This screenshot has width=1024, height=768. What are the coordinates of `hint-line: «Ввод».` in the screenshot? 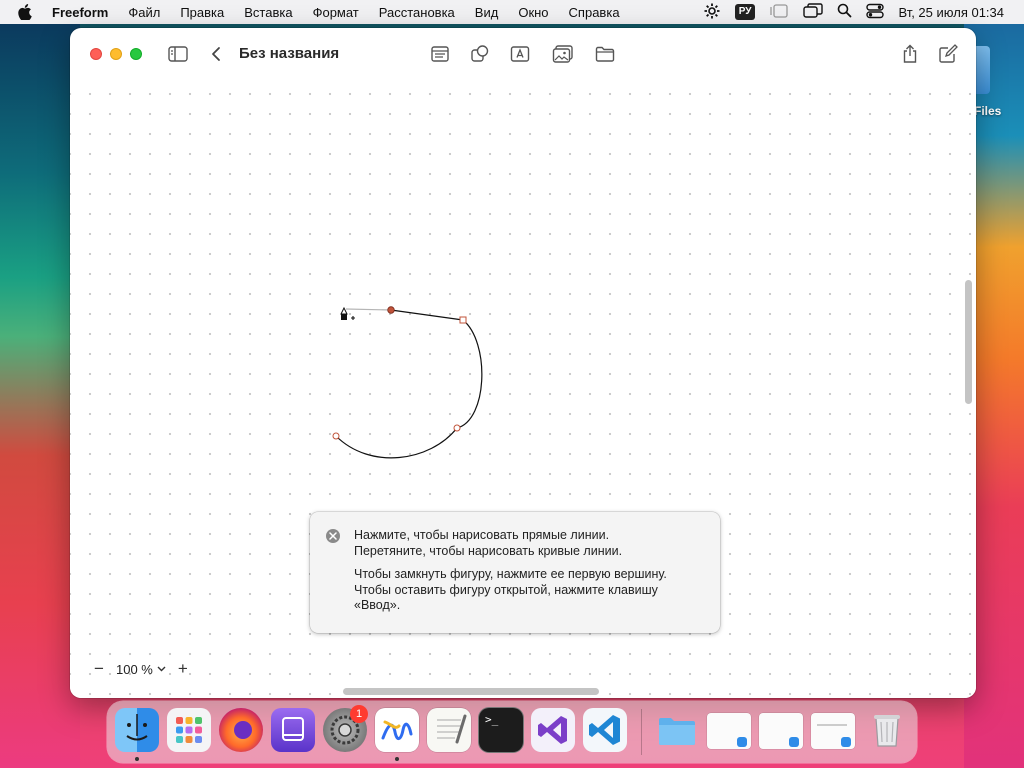 It's located at (377, 605).